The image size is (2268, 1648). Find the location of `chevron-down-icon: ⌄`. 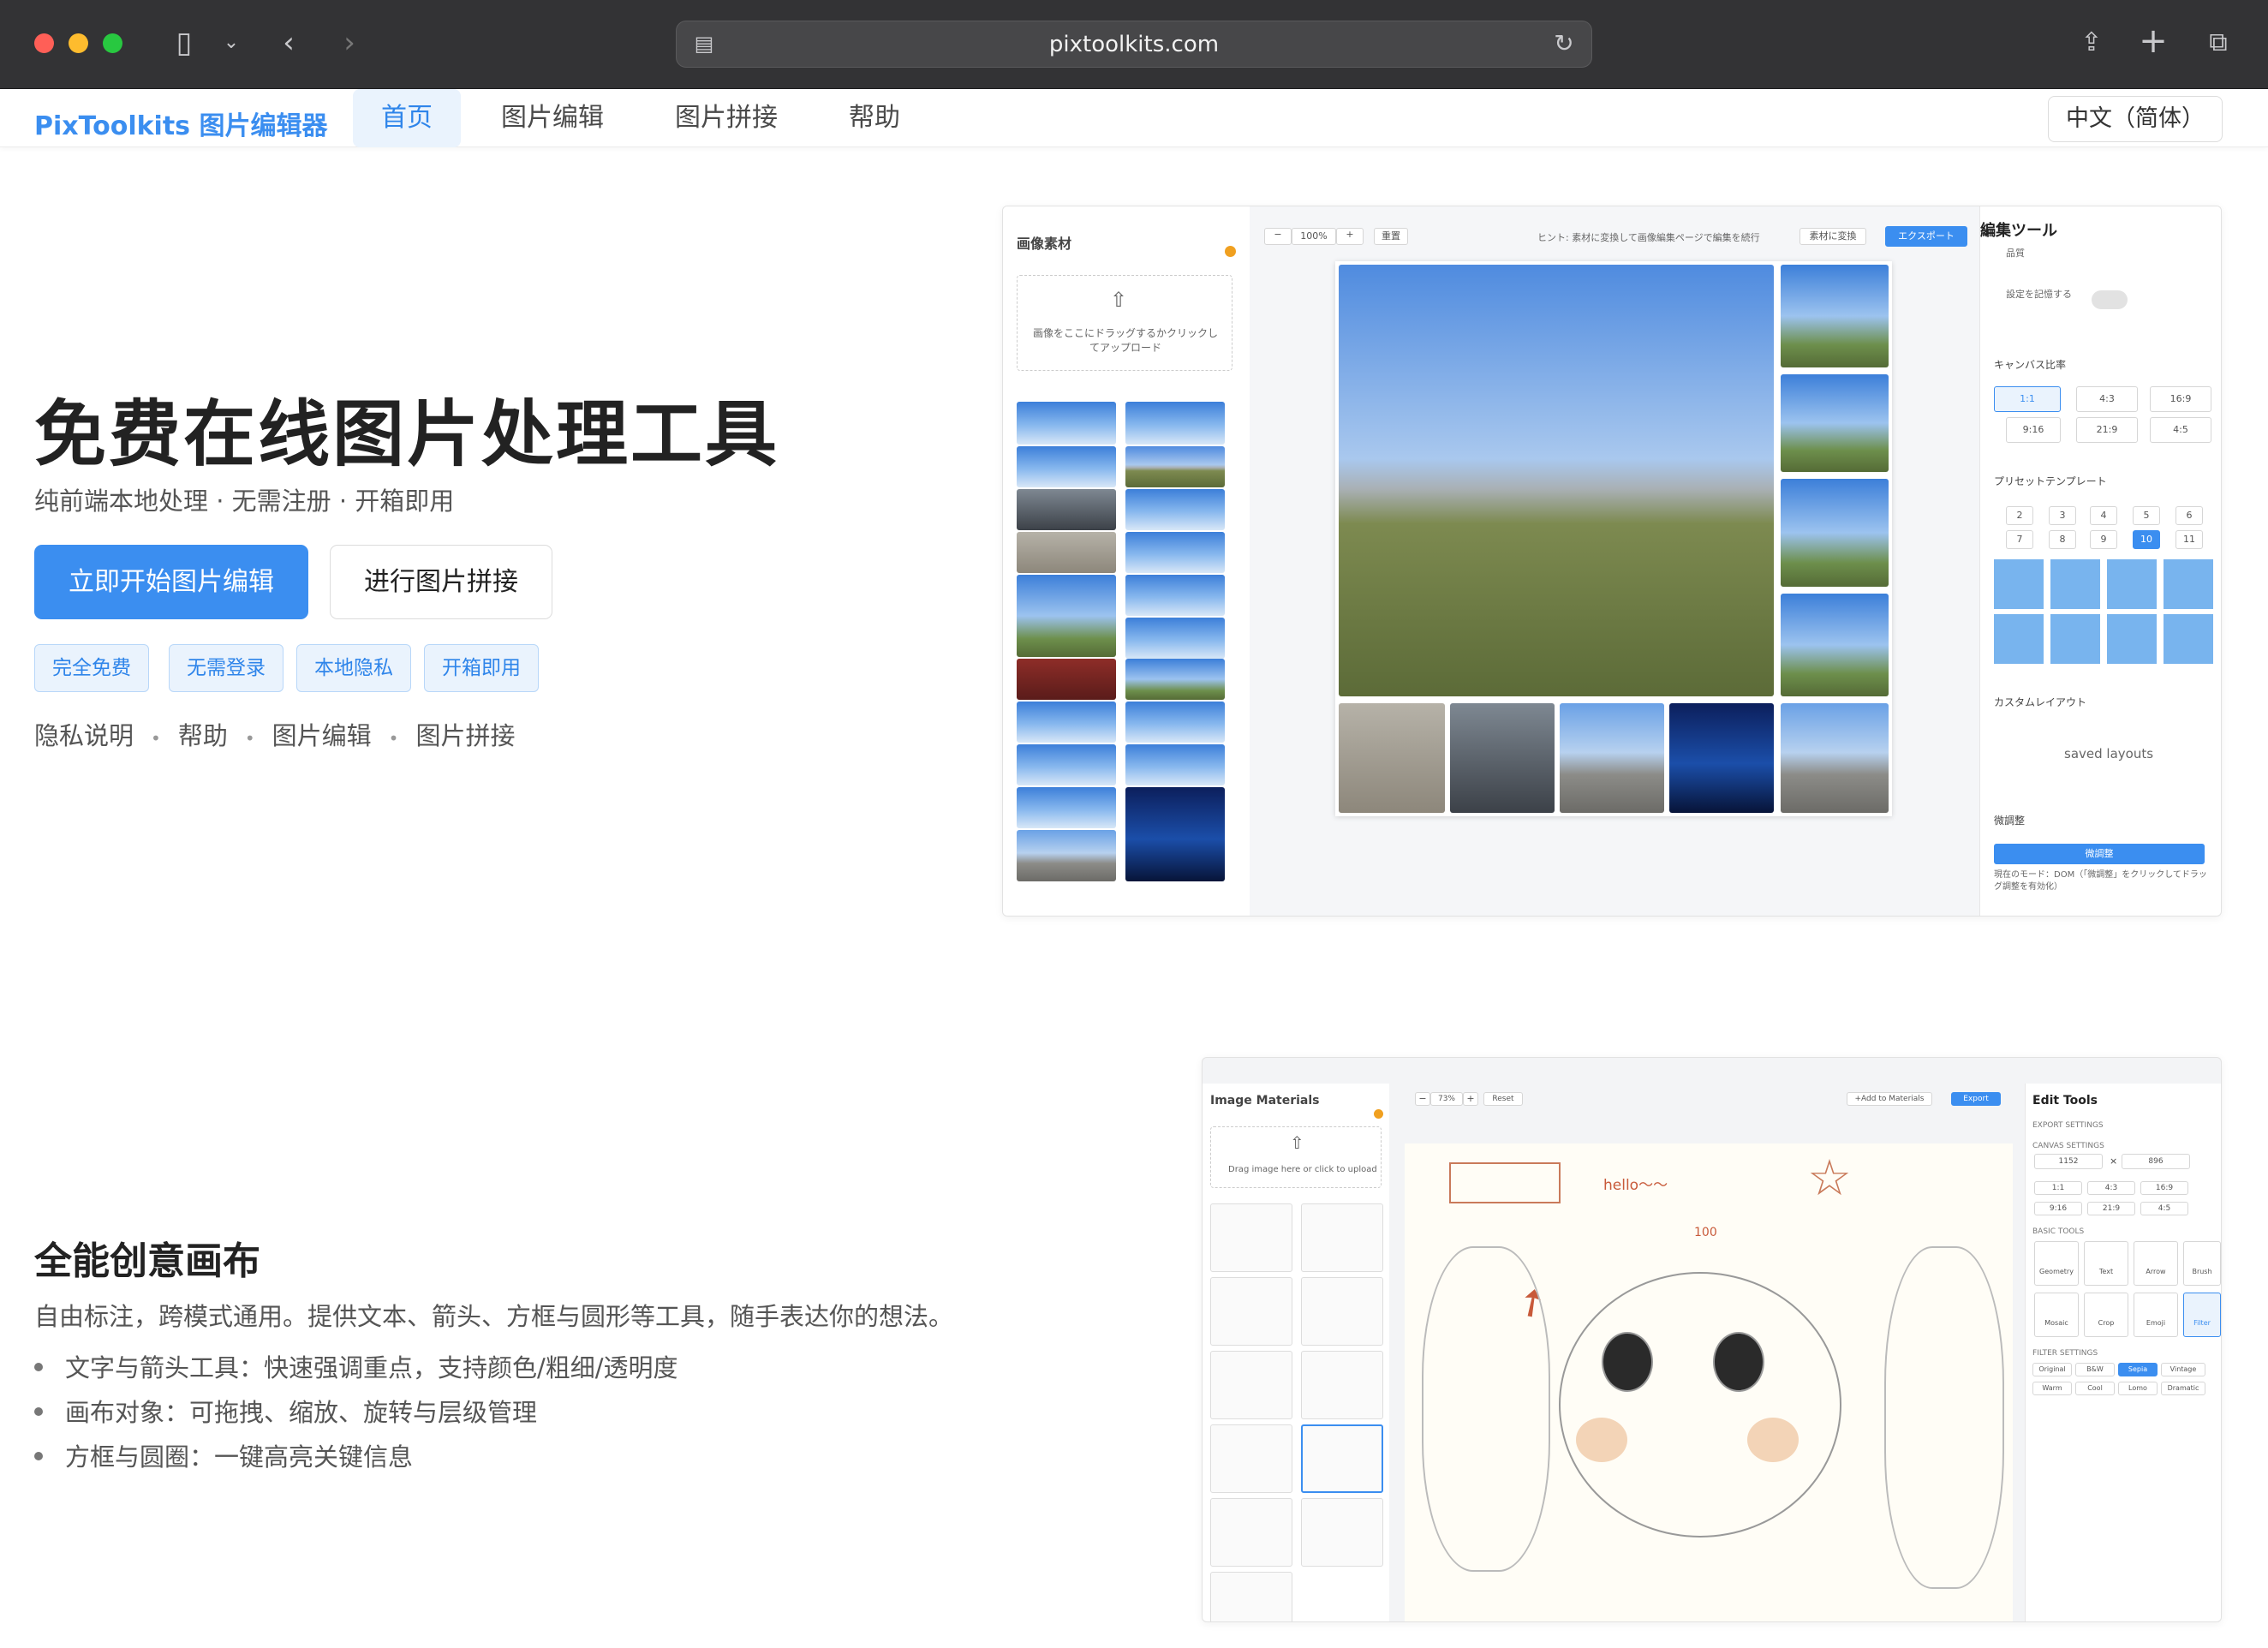

chevron-down-icon: ⌄ is located at coordinates (231, 43).